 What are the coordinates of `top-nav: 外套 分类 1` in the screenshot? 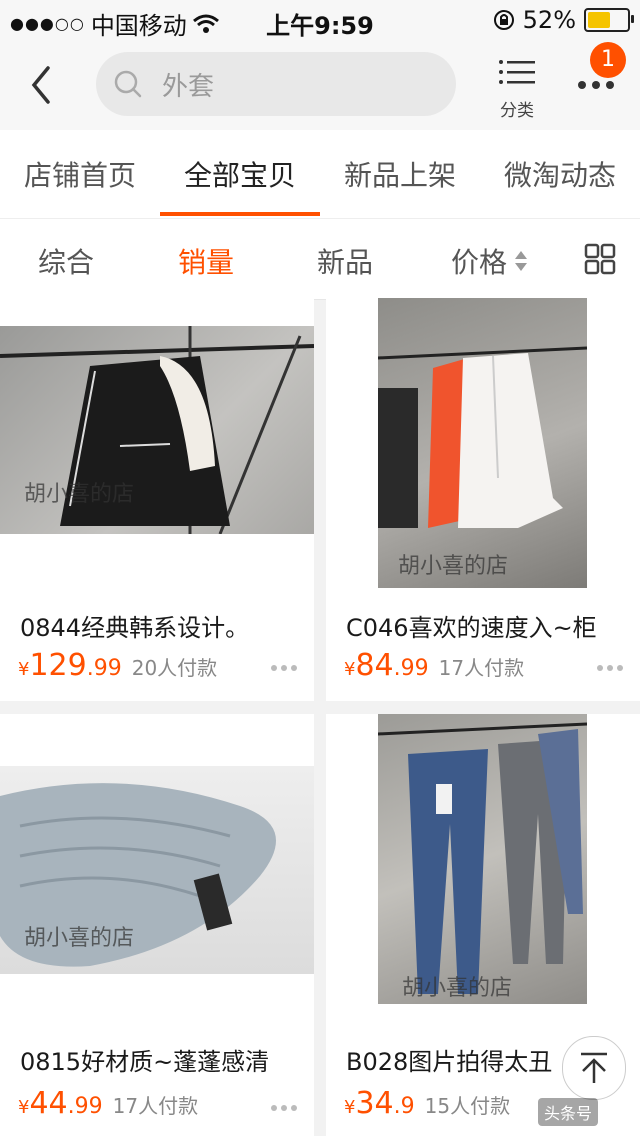 It's located at (320, 85).